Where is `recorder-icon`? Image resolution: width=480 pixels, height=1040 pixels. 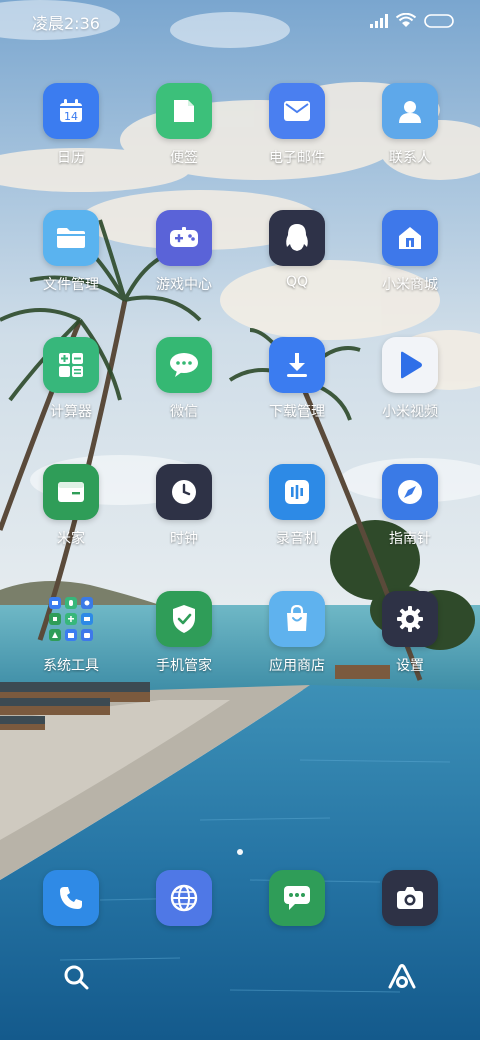 recorder-icon is located at coordinates (297, 492).